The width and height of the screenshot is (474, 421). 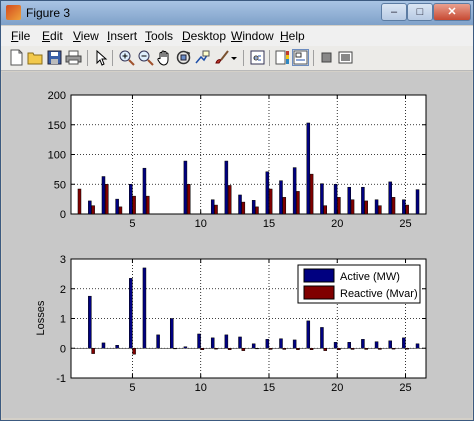 I want to click on insert-colorbar-icon, so click(x=282, y=57).